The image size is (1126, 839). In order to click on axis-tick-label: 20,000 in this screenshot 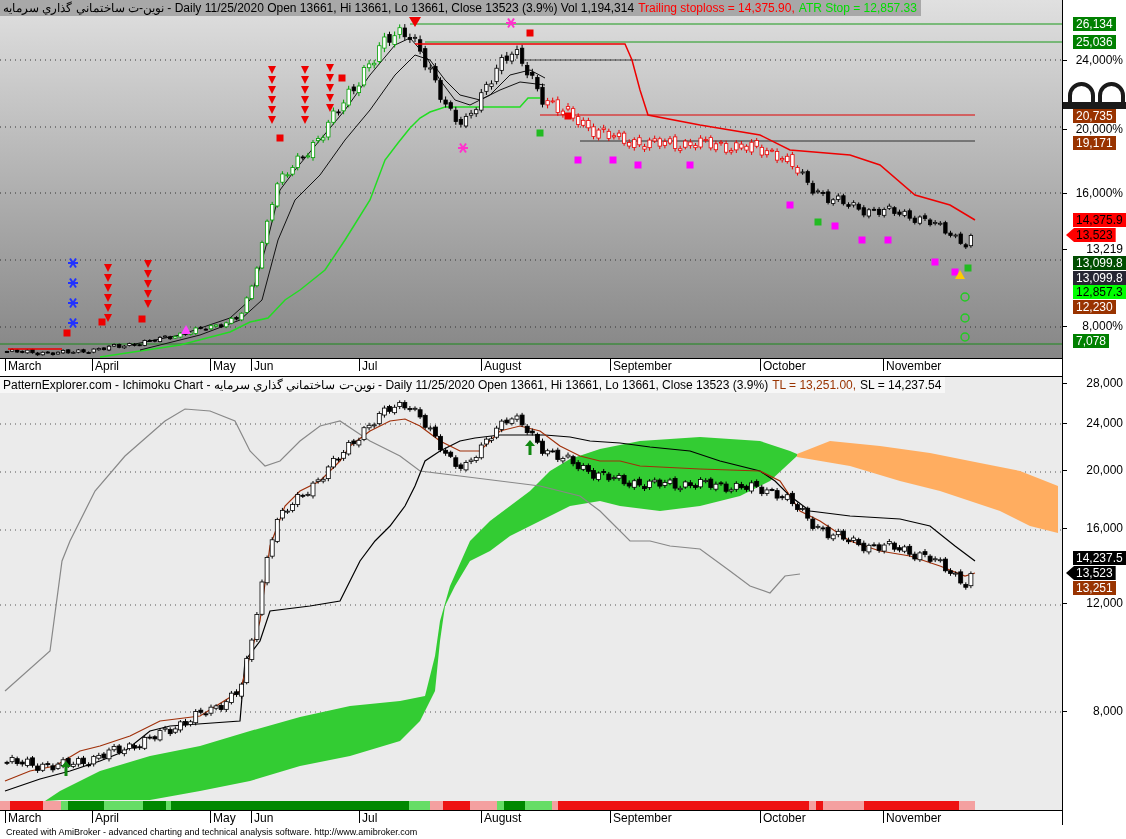, I will do `click(1104, 470)`.